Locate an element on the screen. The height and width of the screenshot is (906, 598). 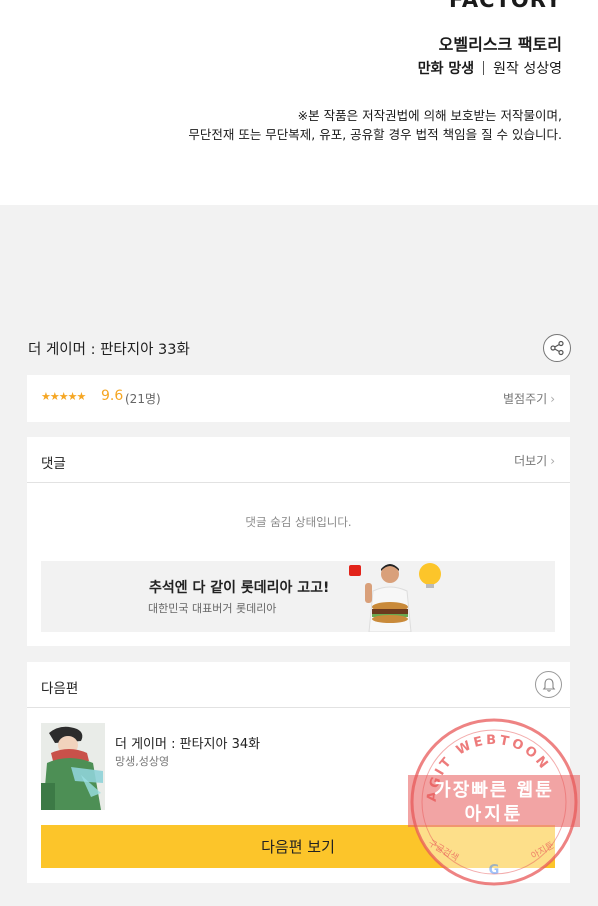
ad-banner: 추석엔 다 같이 롯데리아 고고! 대한민국 대표버거 롯데리아 is located at coordinates (298, 596).